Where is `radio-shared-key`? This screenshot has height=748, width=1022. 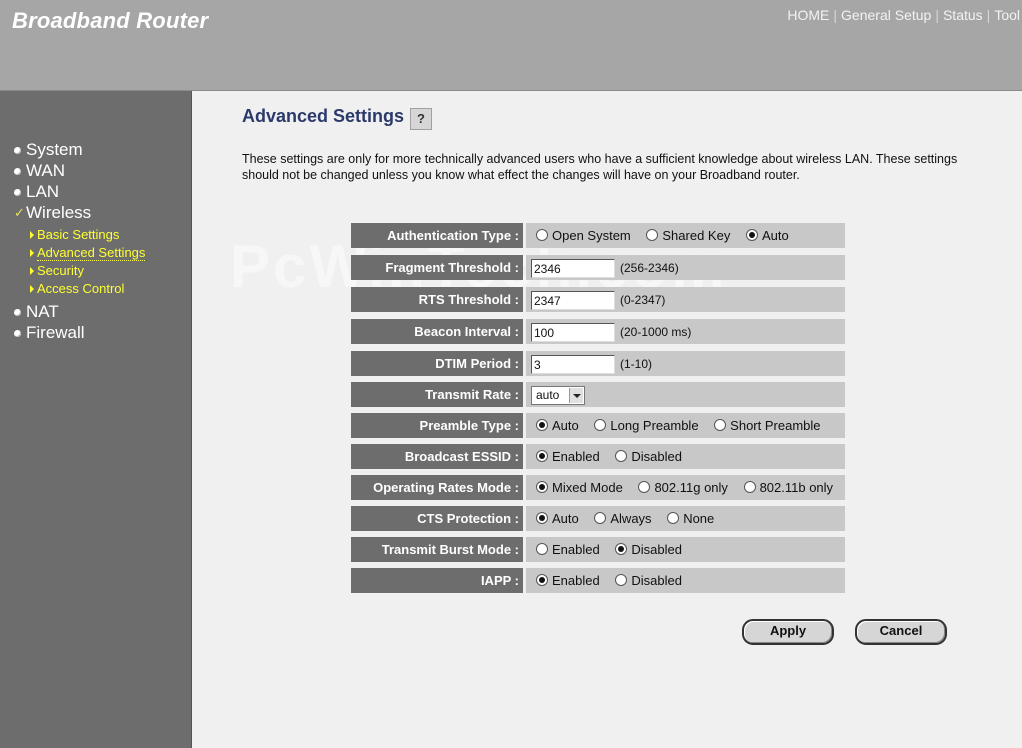
radio-shared-key is located at coordinates (652, 235).